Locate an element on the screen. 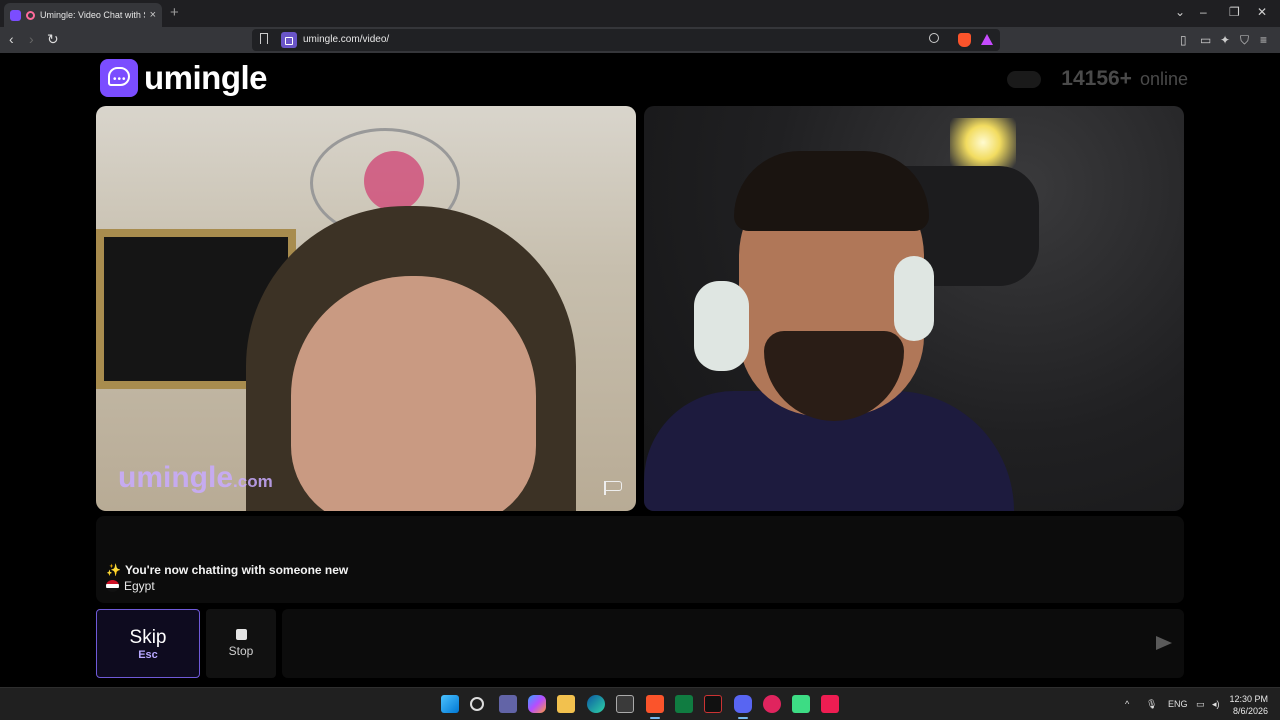 This screenshot has height=720, width=1280. online-indicator: 14156+ online is located at coordinates (1097, 79).